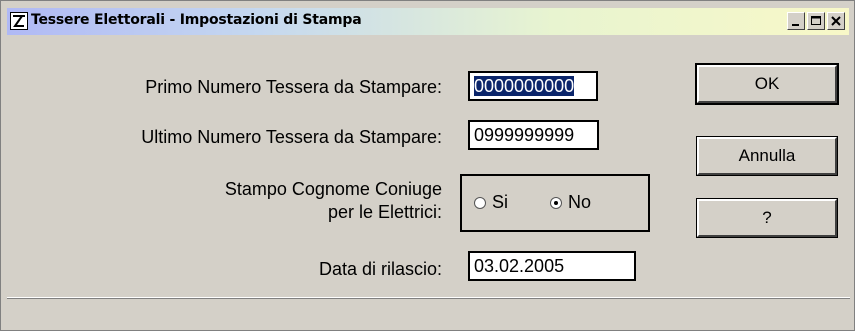 Image resolution: width=855 pixels, height=331 pixels. Describe the element at coordinates (767, 218) in the screenshot. I see `help-button: ?` at that location.